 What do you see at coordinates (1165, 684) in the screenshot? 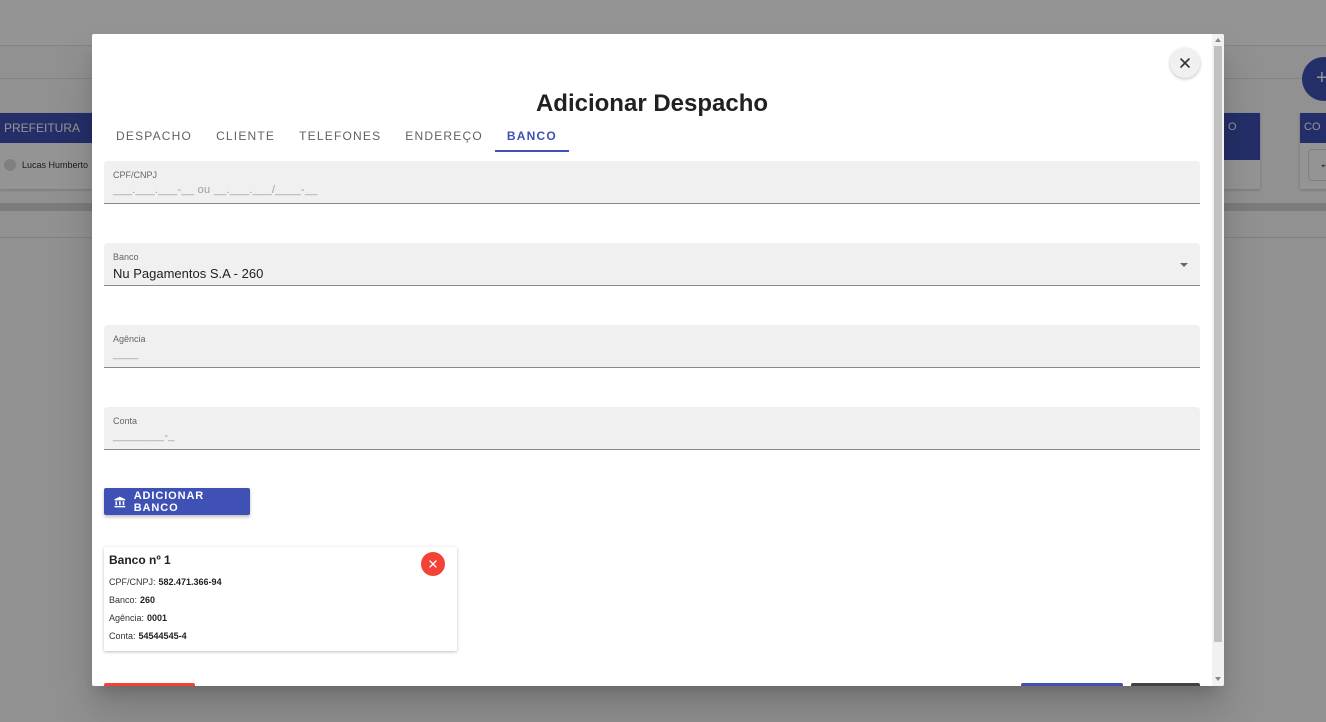
I see `cancel-button-partial` at bounding box center [1165, 684].